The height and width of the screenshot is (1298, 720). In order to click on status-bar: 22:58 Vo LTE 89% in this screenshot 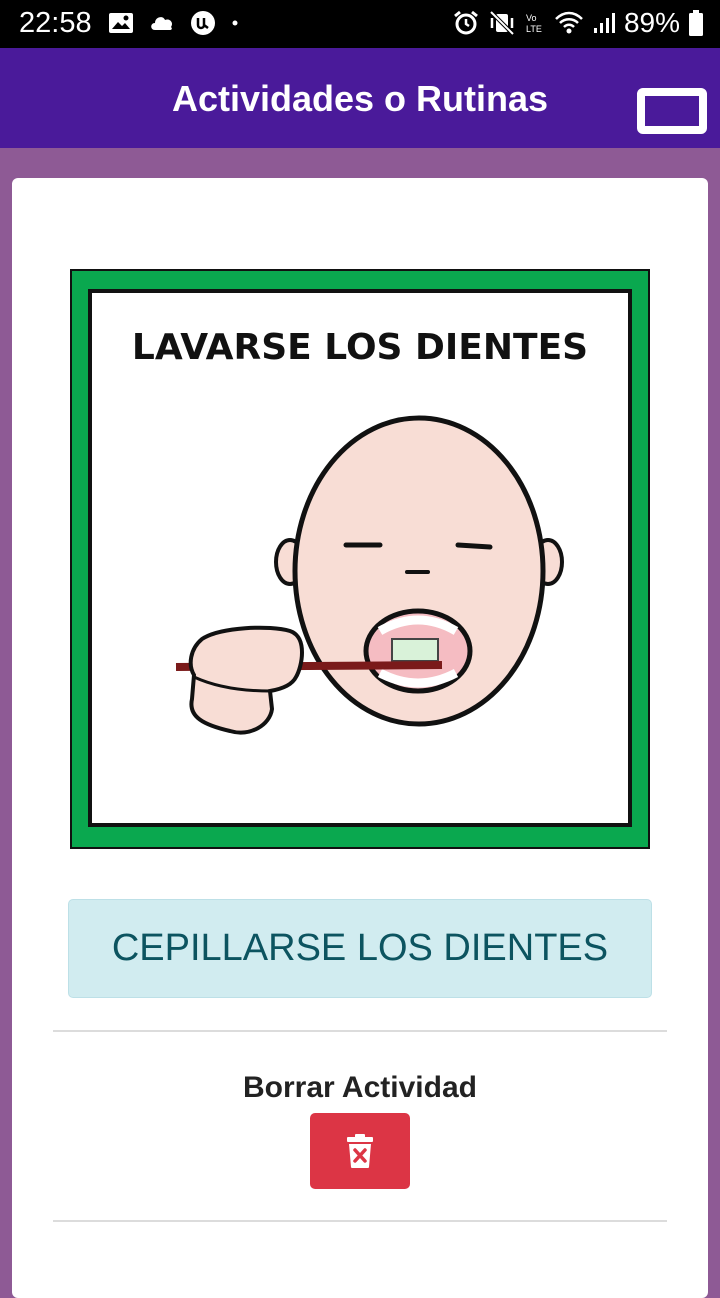, I will do `click(360, 24)`.